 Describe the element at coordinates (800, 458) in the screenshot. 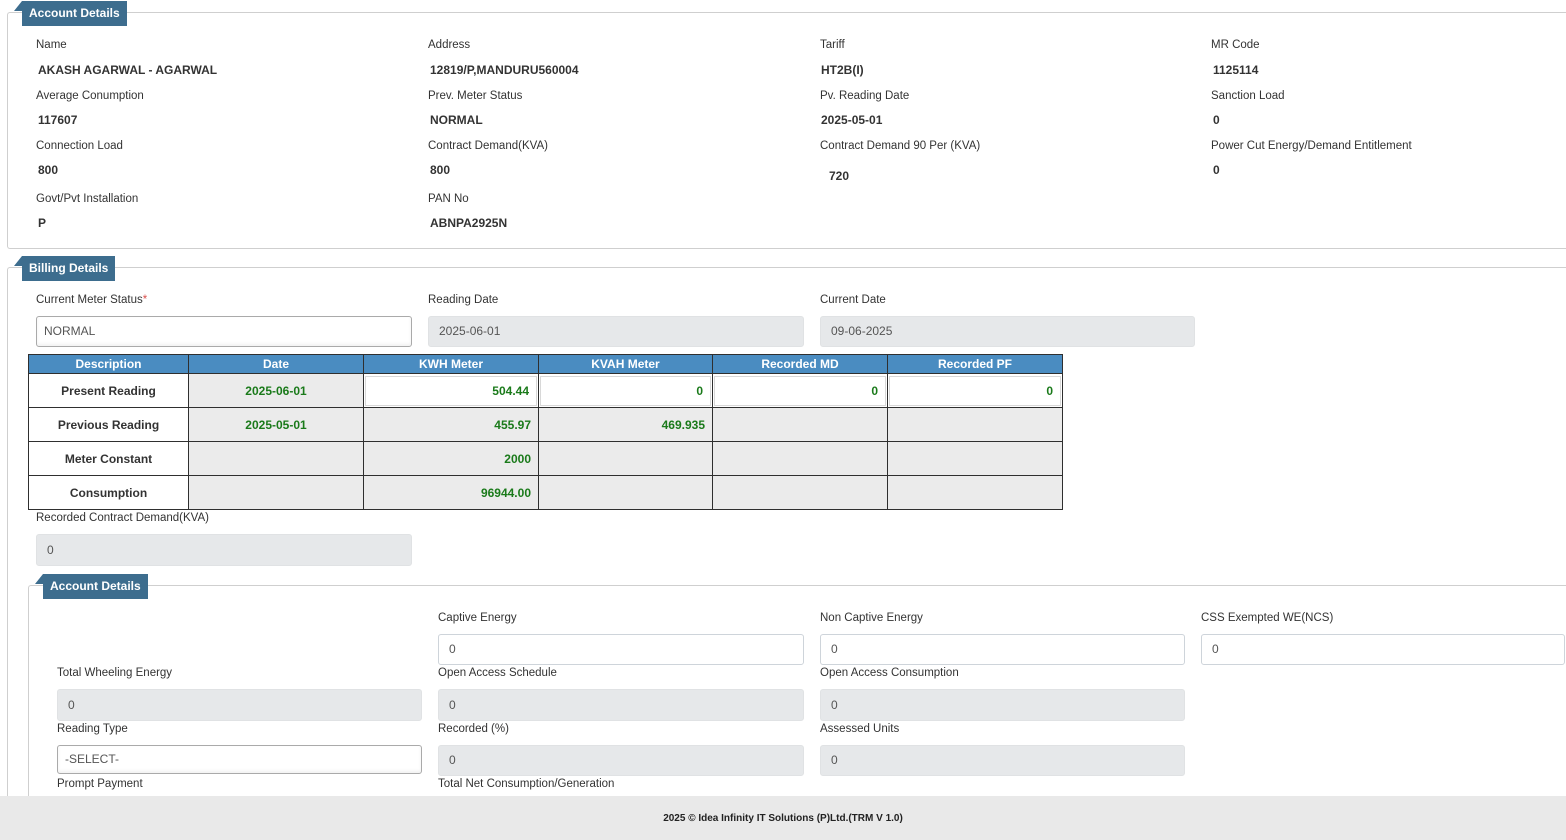

I see `constant-md-cell` at that location.